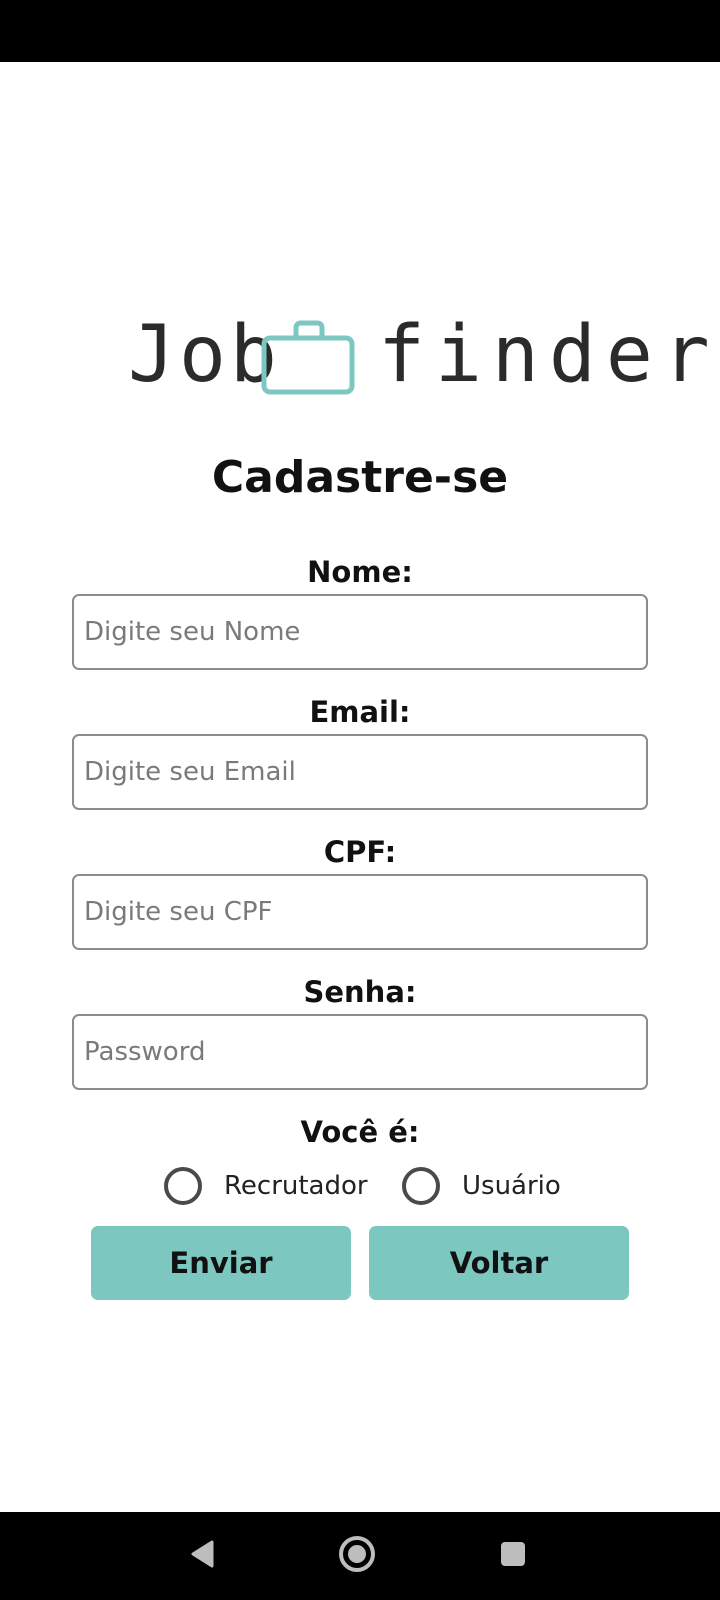 The width and height of the screenshot is (720, 1600). Describe the element at coordinates (360, 572) in the screenshot. I see `name-label: Nome:` at that location.